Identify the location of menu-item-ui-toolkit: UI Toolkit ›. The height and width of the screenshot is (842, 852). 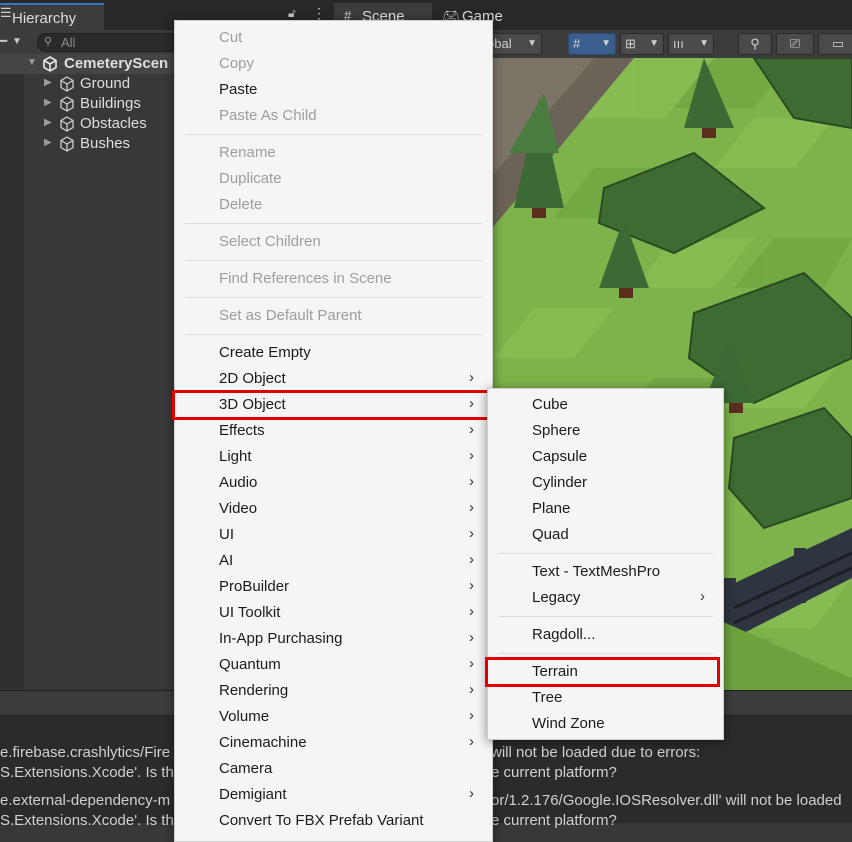
(333, 613).